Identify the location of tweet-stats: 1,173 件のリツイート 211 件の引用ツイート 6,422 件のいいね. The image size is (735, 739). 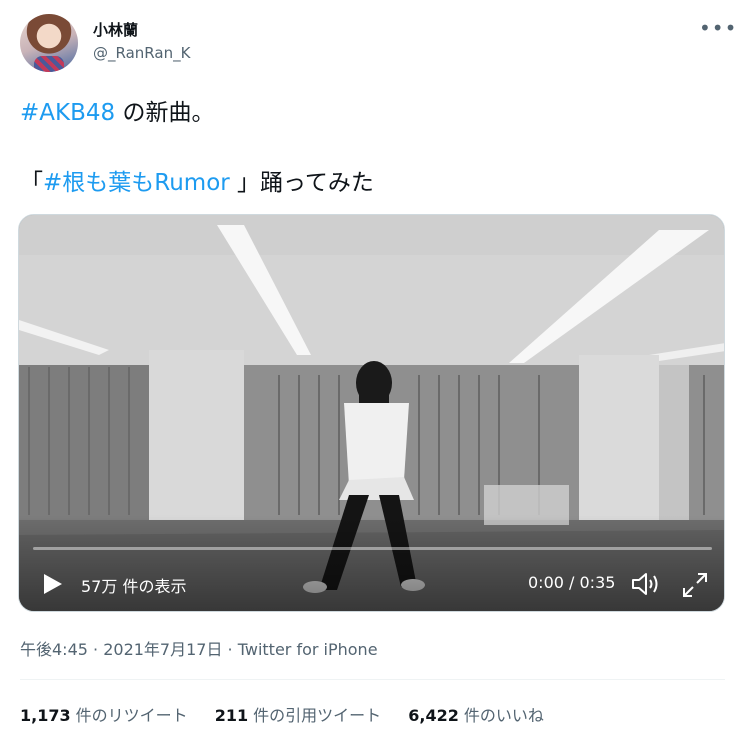
(293, 714).